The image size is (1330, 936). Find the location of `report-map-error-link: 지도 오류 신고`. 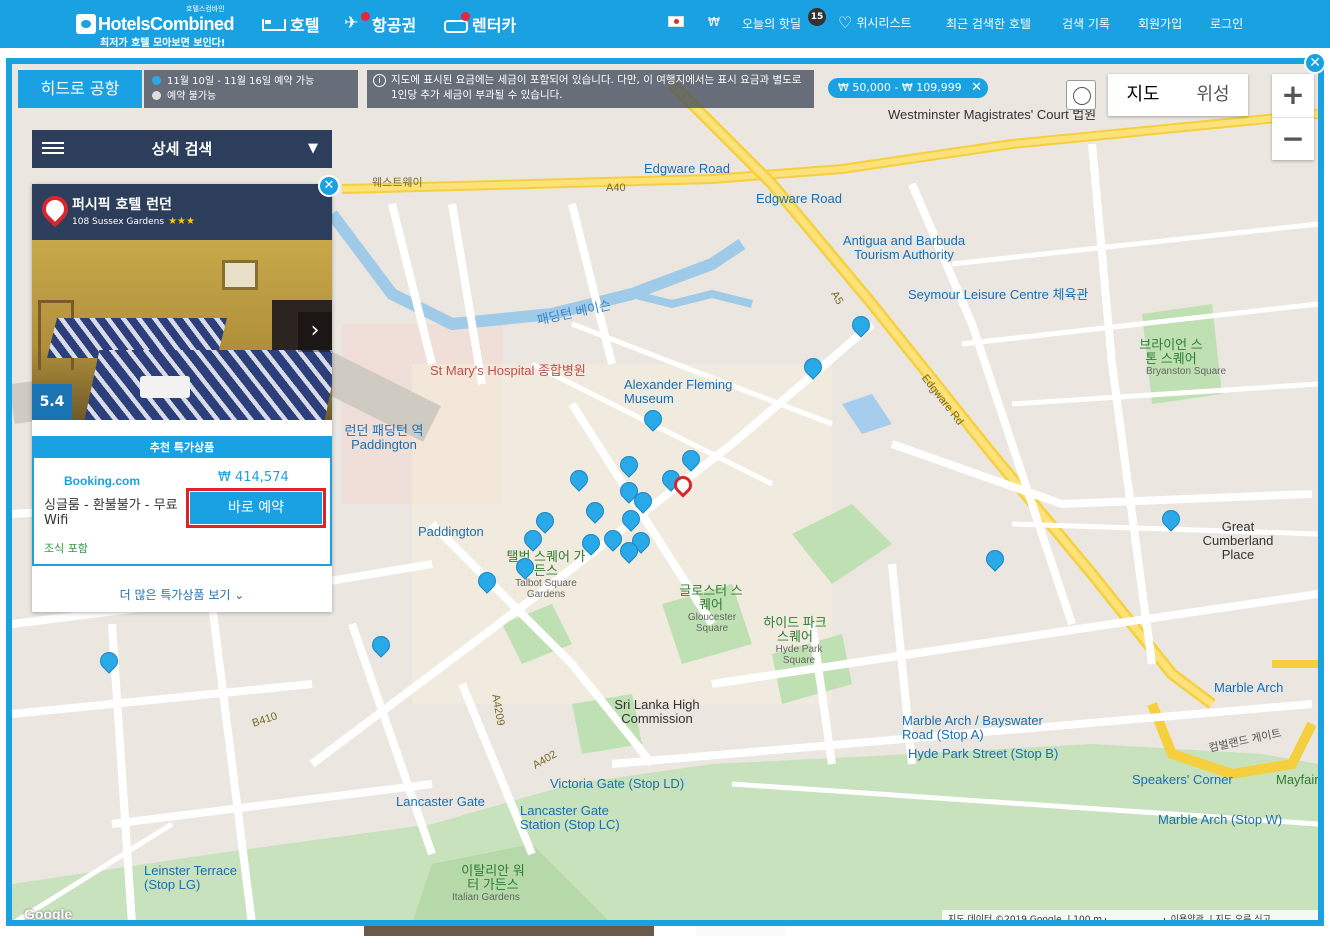

report-map-error-link: 지도 오류 신고 is located at coordinates (1242, 917).